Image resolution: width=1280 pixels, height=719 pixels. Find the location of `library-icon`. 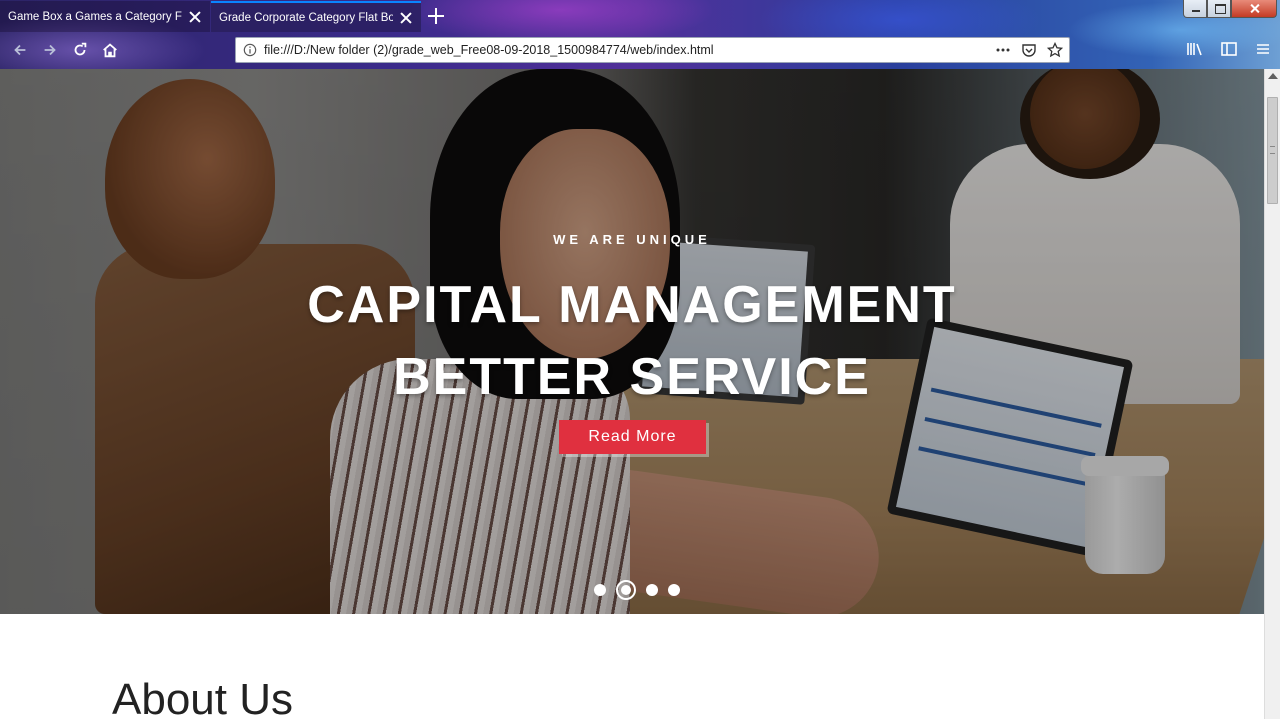

library-icon is located at coordinates (1195, 49).